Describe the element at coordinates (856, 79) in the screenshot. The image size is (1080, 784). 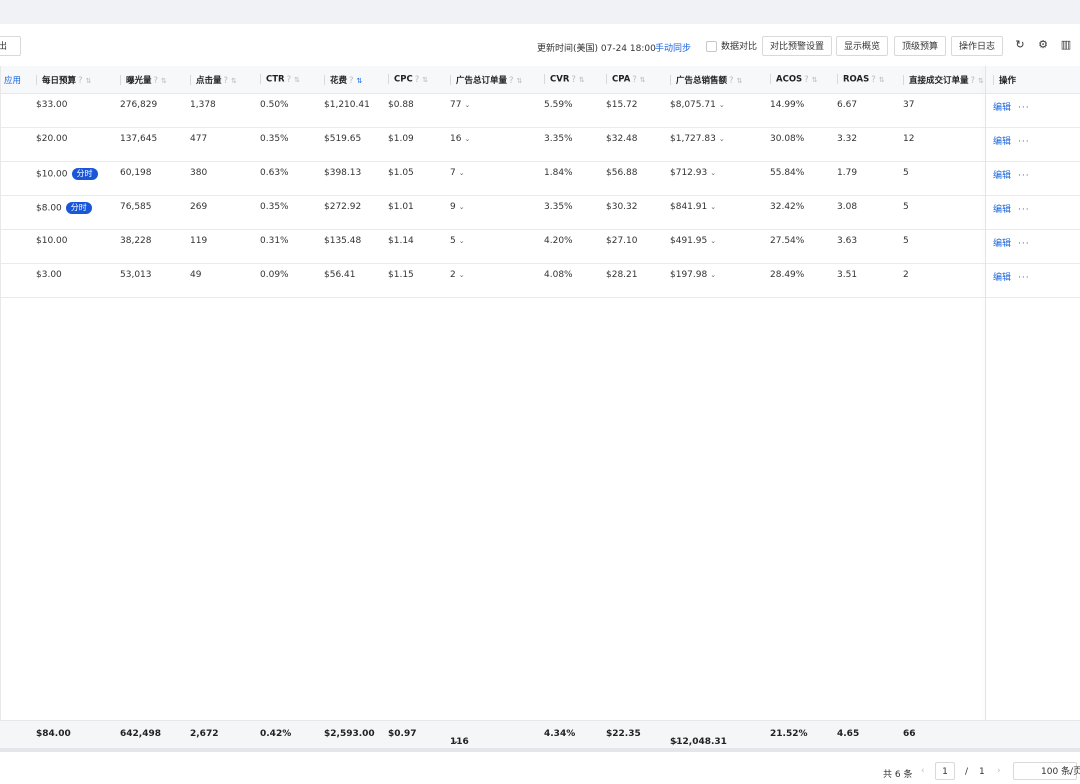
I see `header-roas-label: ROAS` at that location.